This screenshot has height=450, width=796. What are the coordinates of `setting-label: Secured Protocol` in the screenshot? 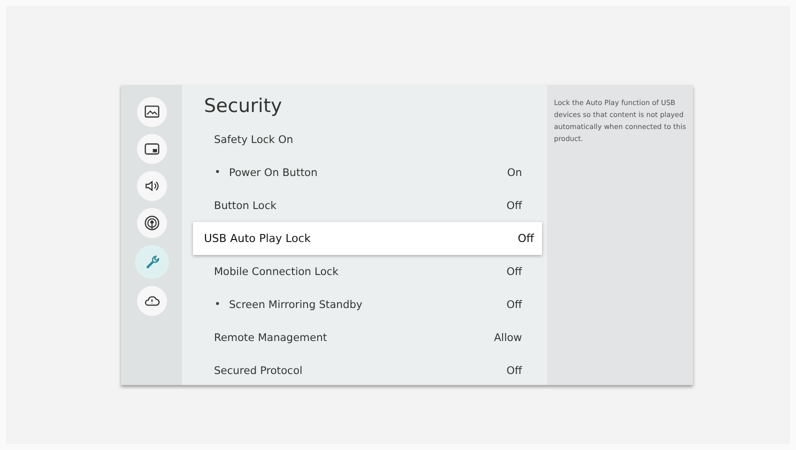 It's located at (258, 370).